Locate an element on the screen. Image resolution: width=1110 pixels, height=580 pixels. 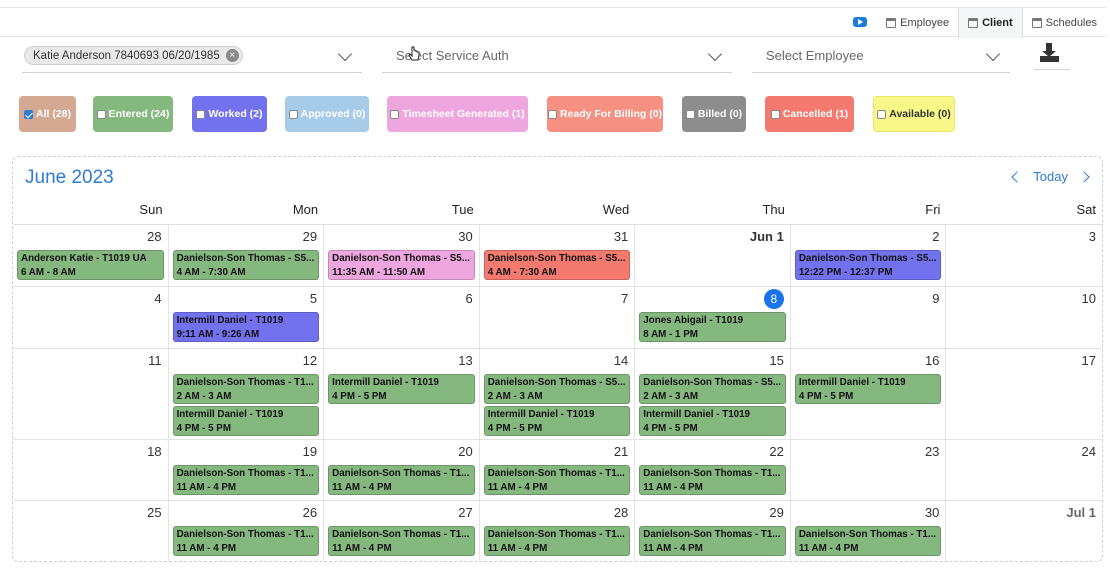
day-cell: 8 Jones Abigail - T1019 8 AM - 1 PM is located at coordinates (713, 318).